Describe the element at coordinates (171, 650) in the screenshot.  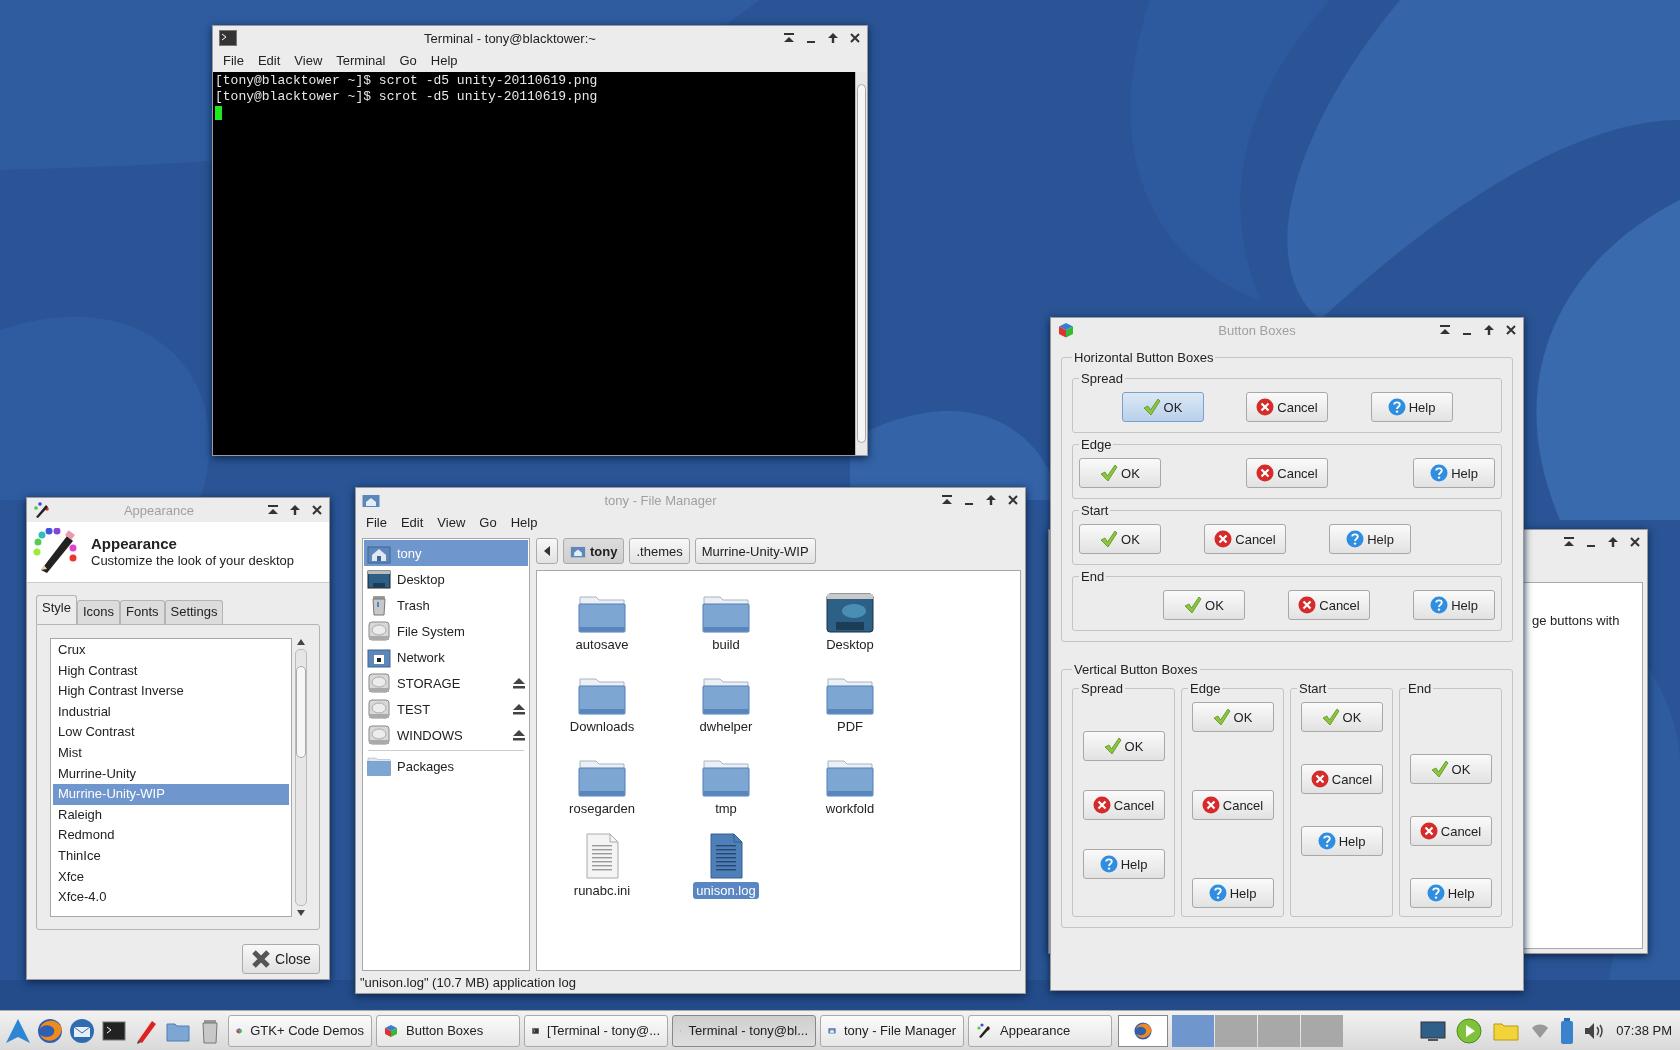
I see `list-item: Crux` at that location.